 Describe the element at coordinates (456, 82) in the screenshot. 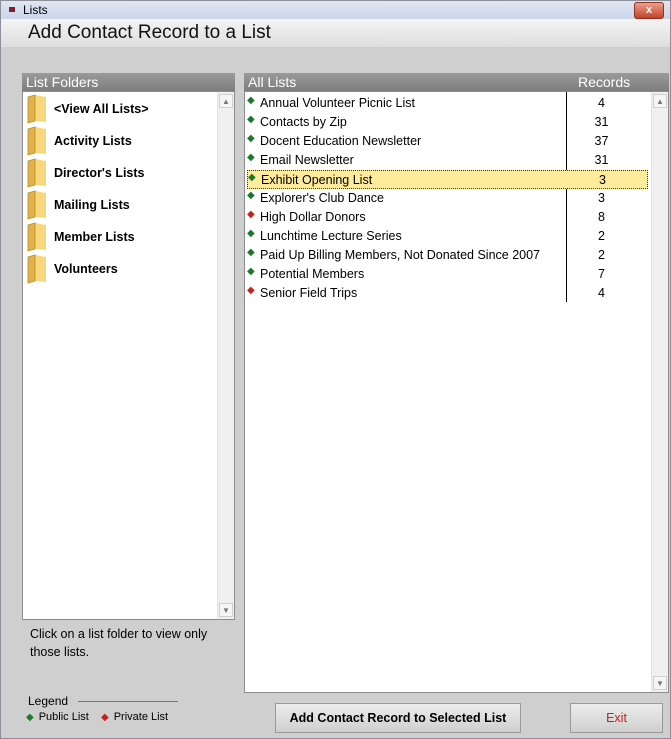

I see `lists-header: All Lists Records` at that location.